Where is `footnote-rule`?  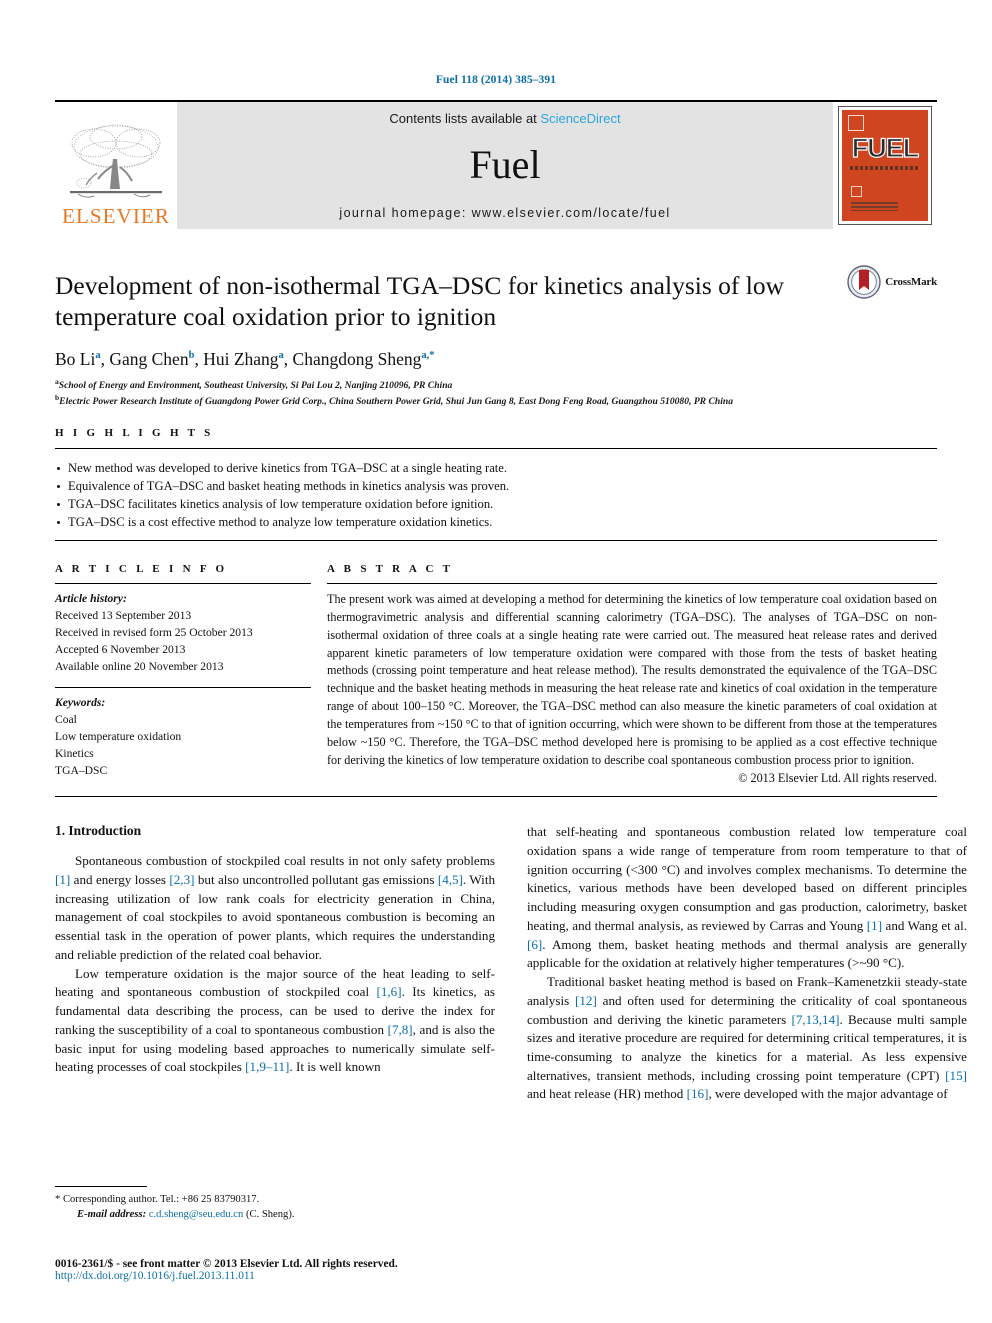
footnote-rule is located at coordinates (101, 1186).